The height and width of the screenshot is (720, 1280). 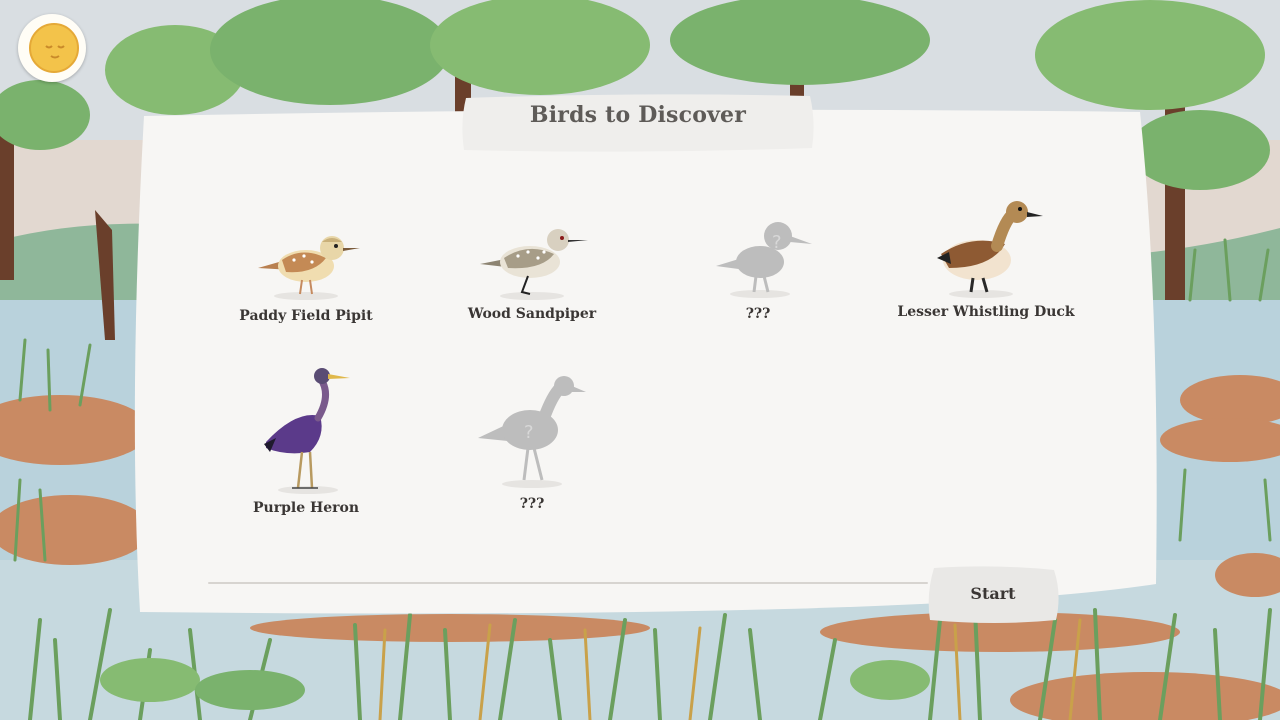 I want to click on bird-card-purple-heron: Purple Heron, so click(x=306, y=439).